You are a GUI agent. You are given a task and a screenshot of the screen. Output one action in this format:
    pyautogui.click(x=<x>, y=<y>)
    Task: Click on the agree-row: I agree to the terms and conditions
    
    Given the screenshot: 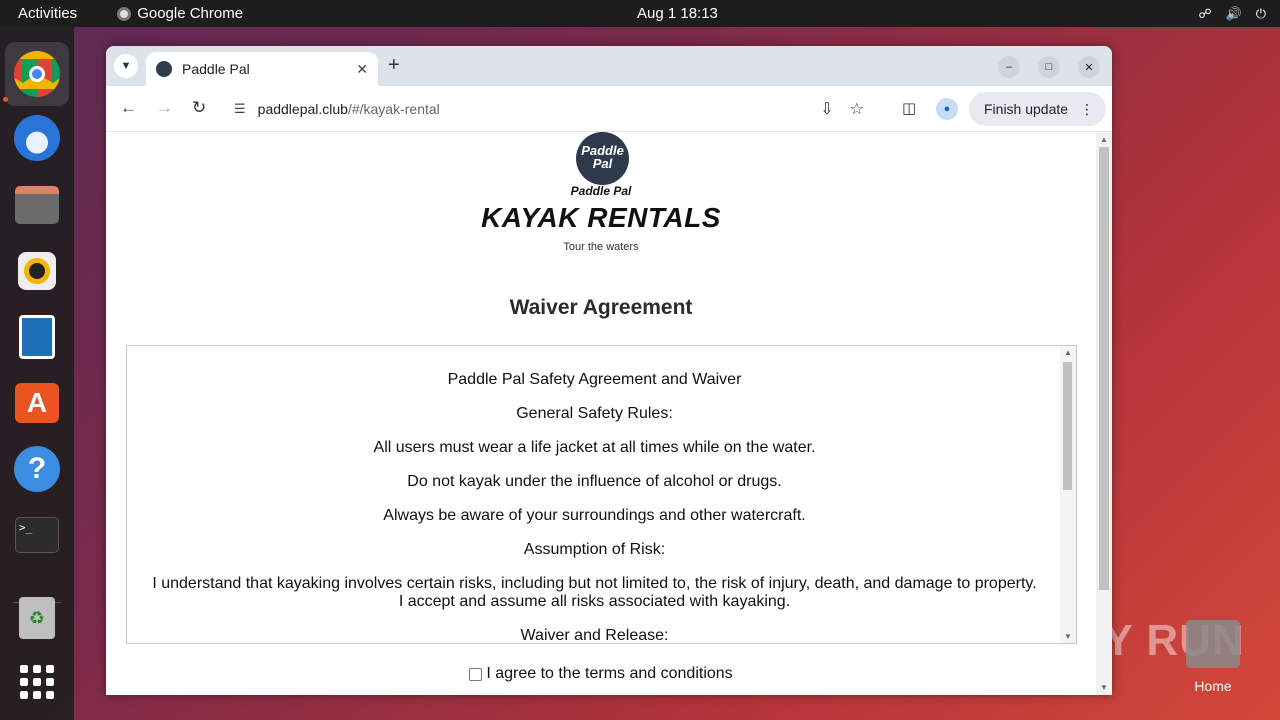 What is the action you would take?
    pyautogui.click(x=601, y=674)
    